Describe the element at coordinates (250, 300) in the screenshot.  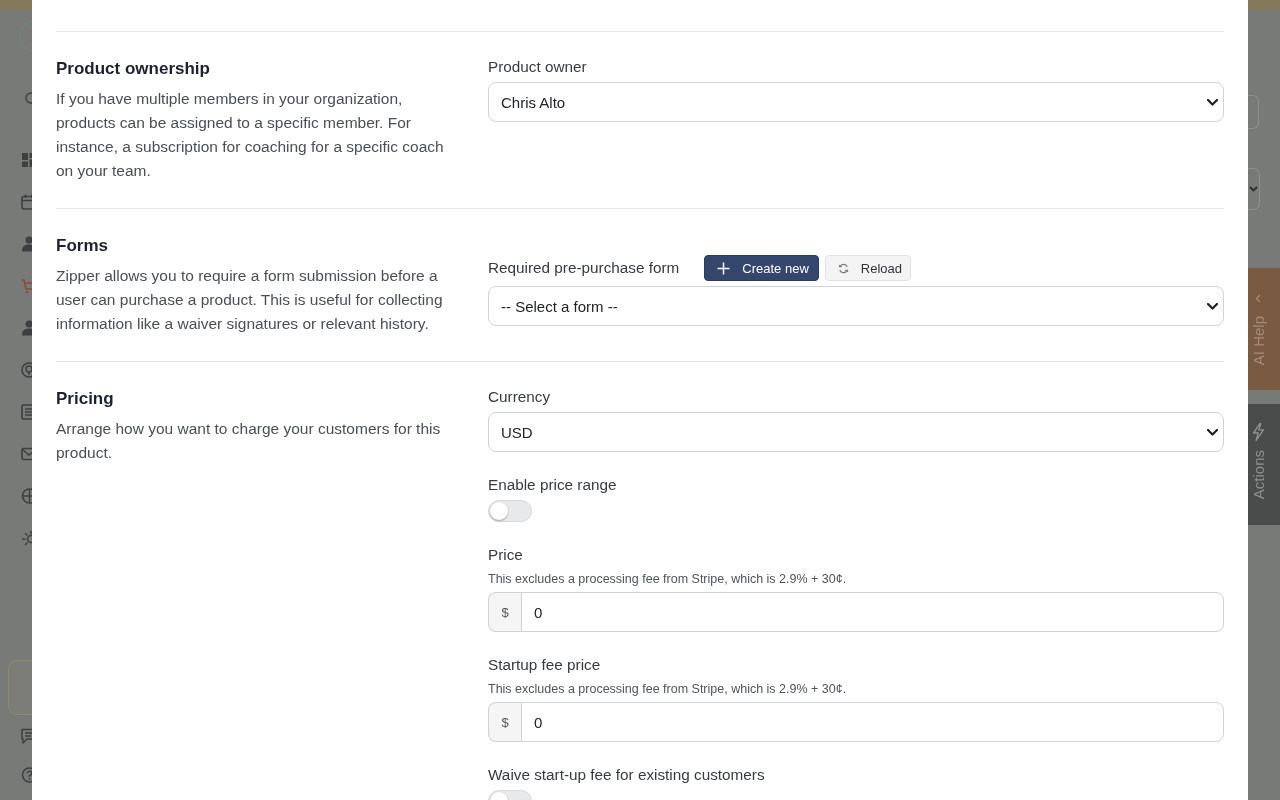
I see `section-description: Zipper allows you to require a form submission before a user can purchase a product. This is useful for collecting information like a waiver signatures or relevant history.` at that location.